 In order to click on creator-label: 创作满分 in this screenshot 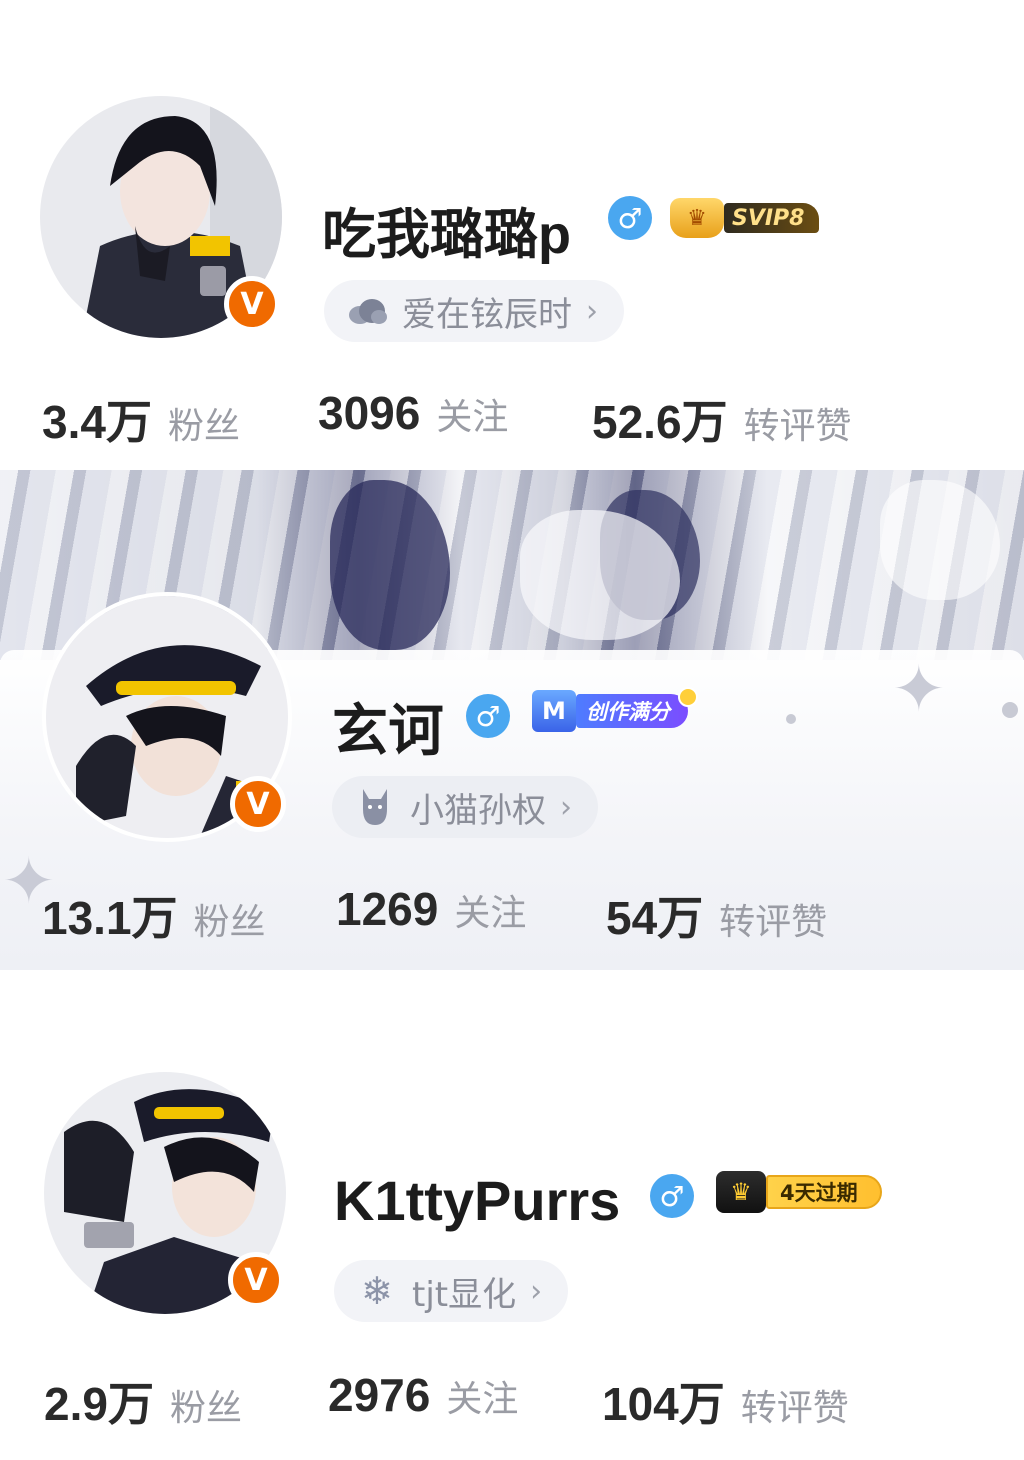, I will do `click(632, 711)`.